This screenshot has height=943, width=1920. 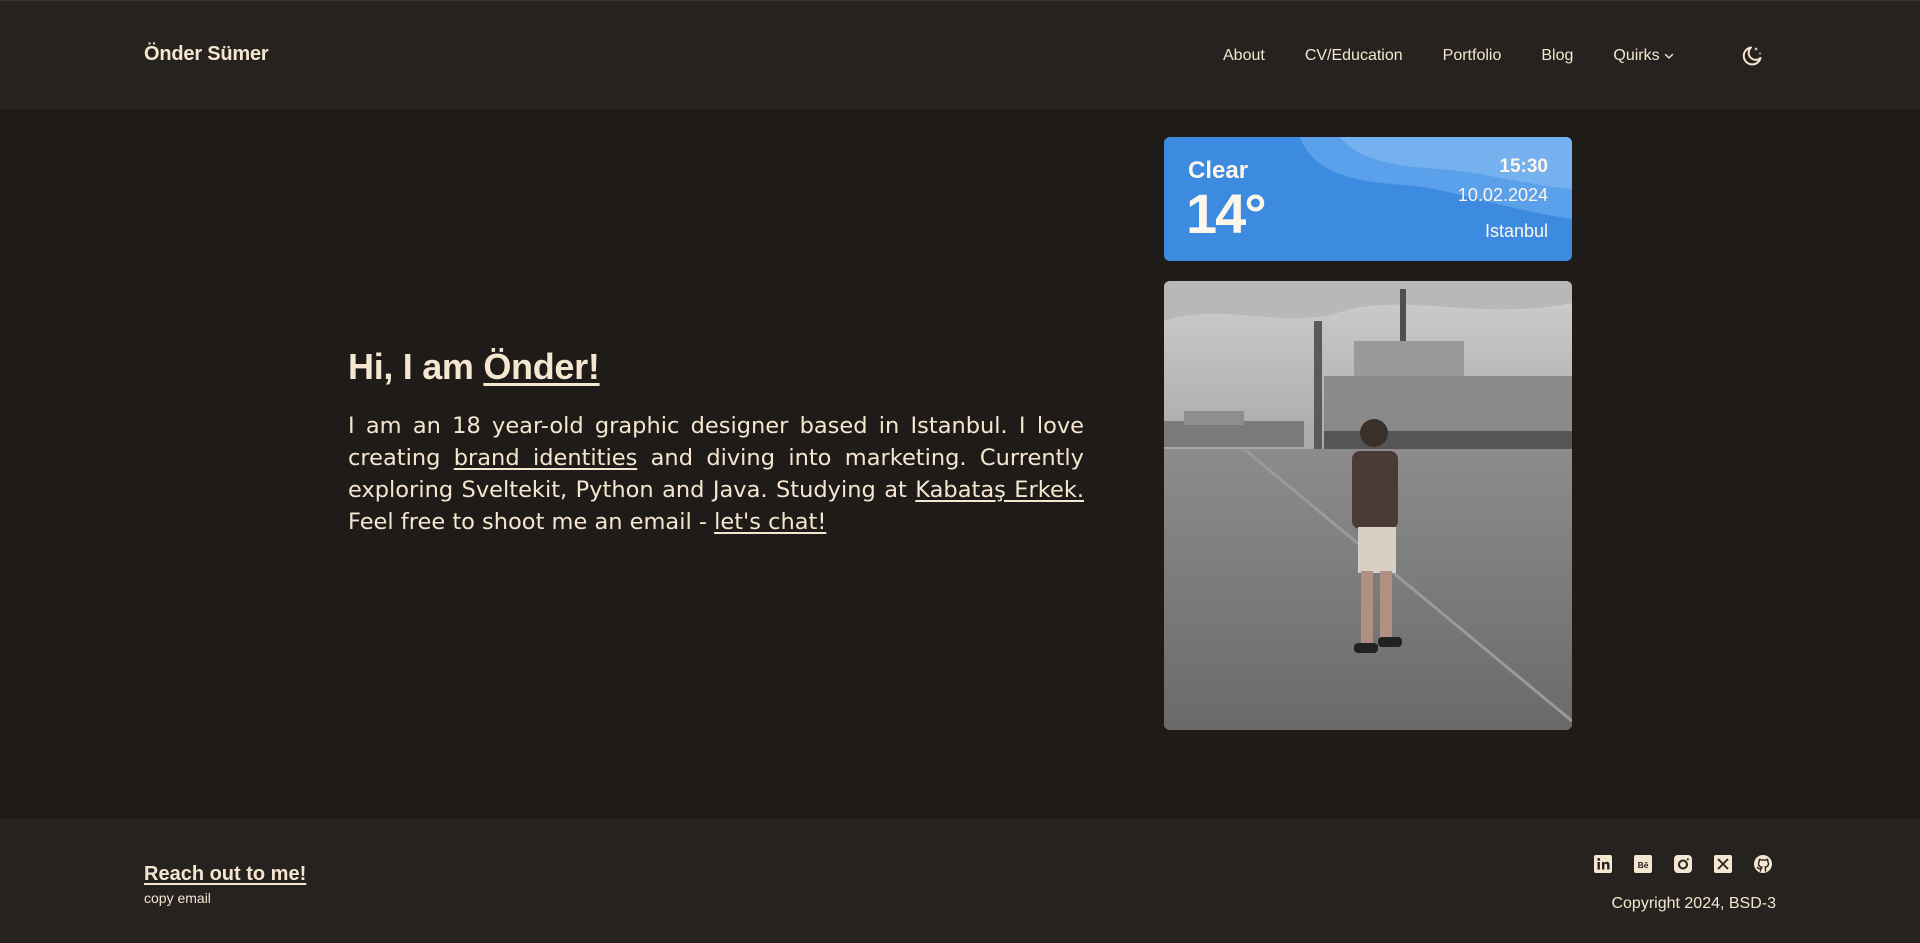 I want to click on instagram-icon, so click(x=1683, y=864).